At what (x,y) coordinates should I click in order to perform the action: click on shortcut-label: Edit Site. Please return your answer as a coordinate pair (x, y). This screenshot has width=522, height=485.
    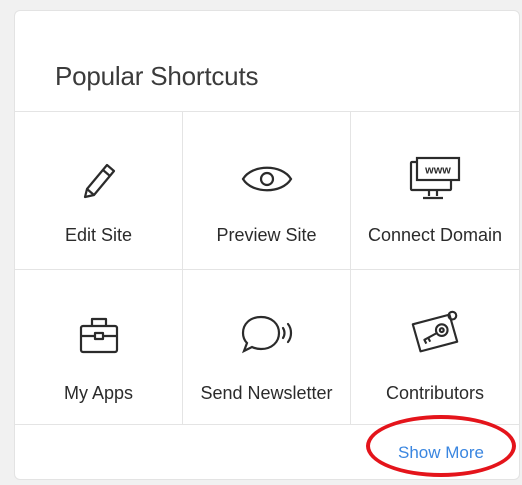
    Looking at the image, I should click on (98, 235).